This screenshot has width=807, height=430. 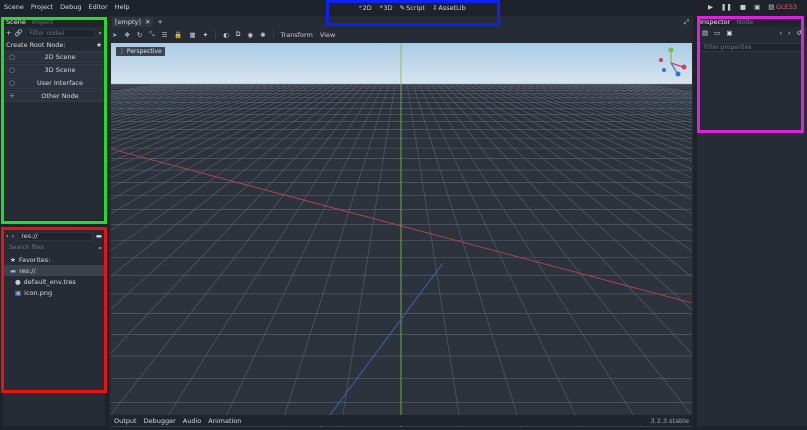 What do you see at coordinates (250, 35) in the screenshot?
I see `camera-icon: ◉` at bounding box center [250, 35].